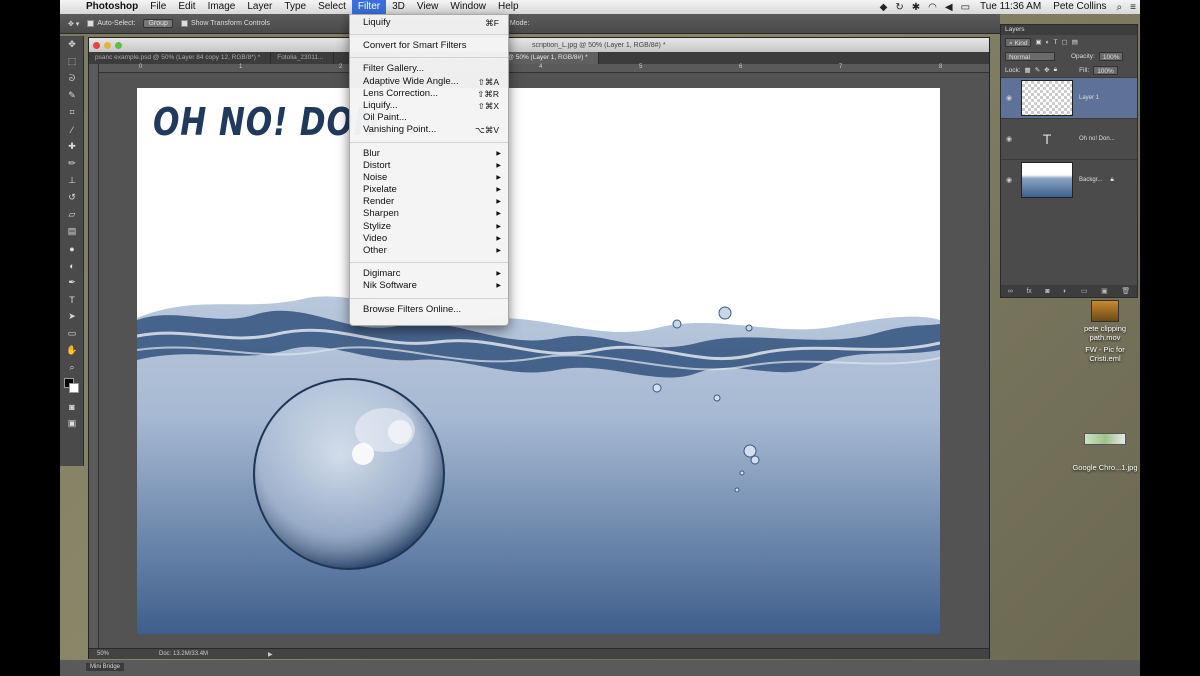 This screenshot has height=676, width=1200. What do you see at coordinates (72, 197) in the screenshot?
I see `history-brush-tool-icon: ↺` at bounding box center [72, 197].